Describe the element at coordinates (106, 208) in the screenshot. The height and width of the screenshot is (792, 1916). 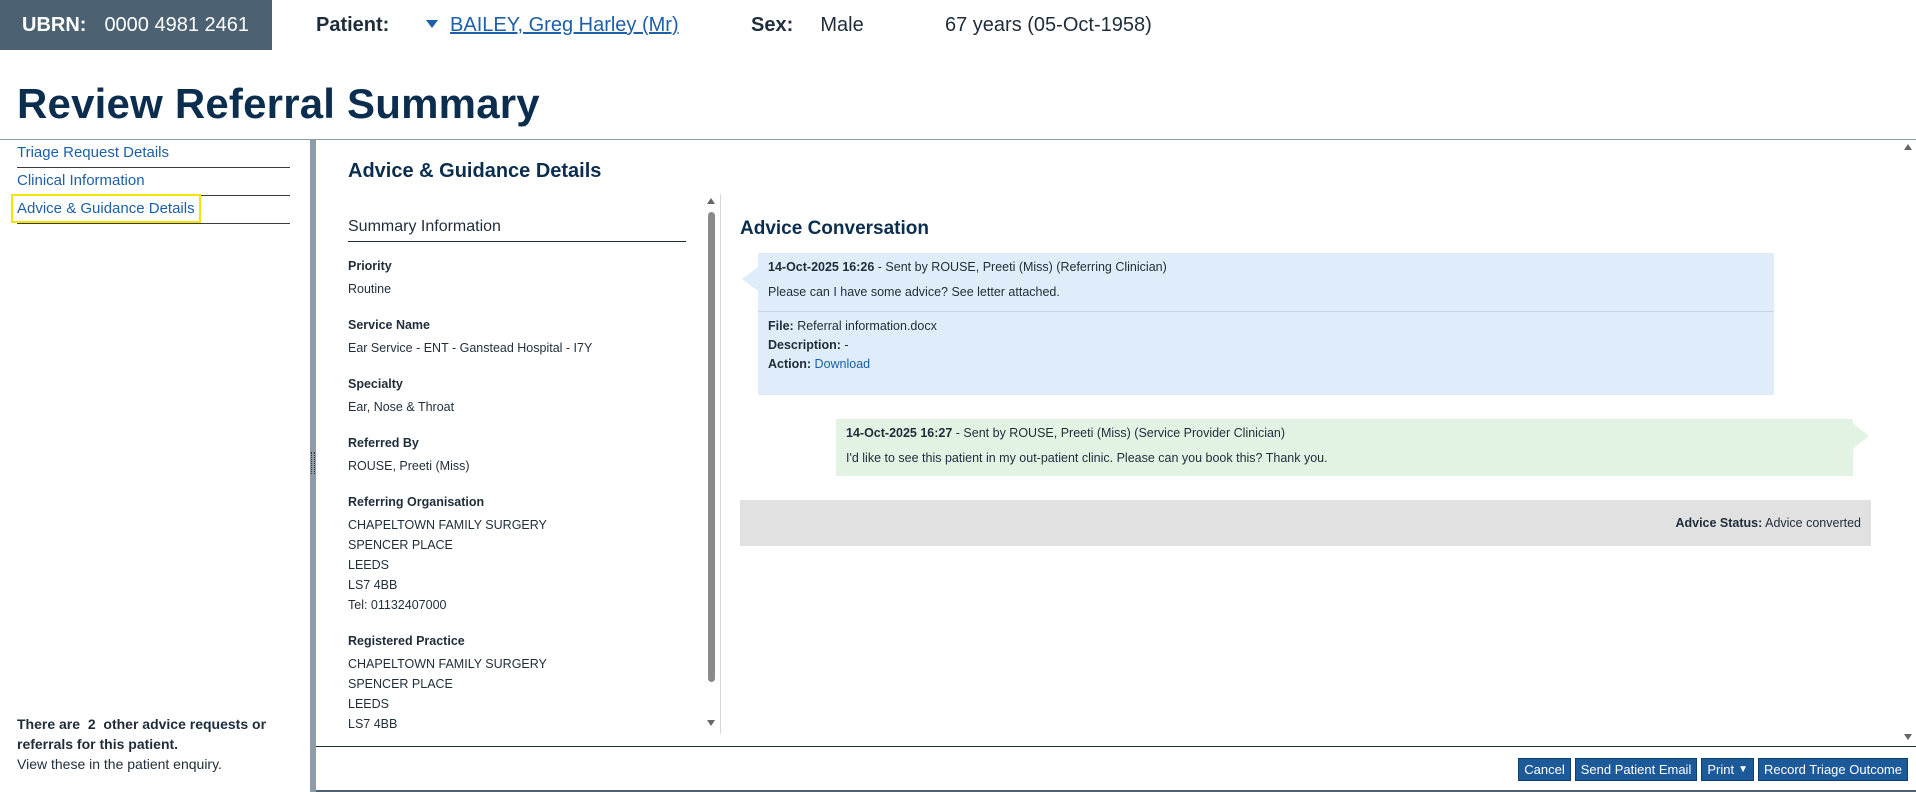
I see `nav-item-label: Advice & Guidance Details` at that location.